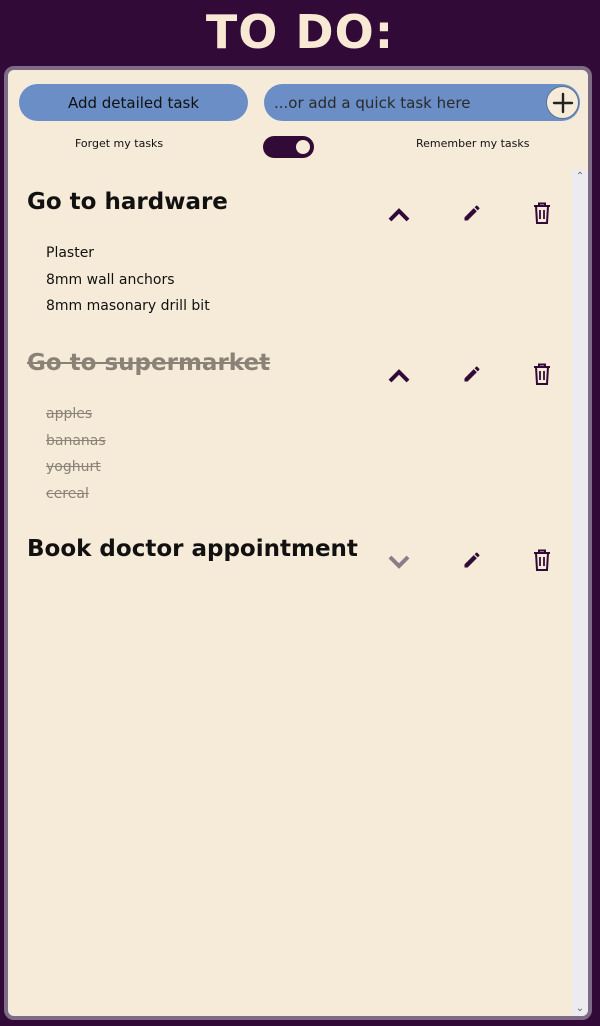 This screenshot has width=600, height=1026. I want to click on chevron-down-icon, so click(399, 562).